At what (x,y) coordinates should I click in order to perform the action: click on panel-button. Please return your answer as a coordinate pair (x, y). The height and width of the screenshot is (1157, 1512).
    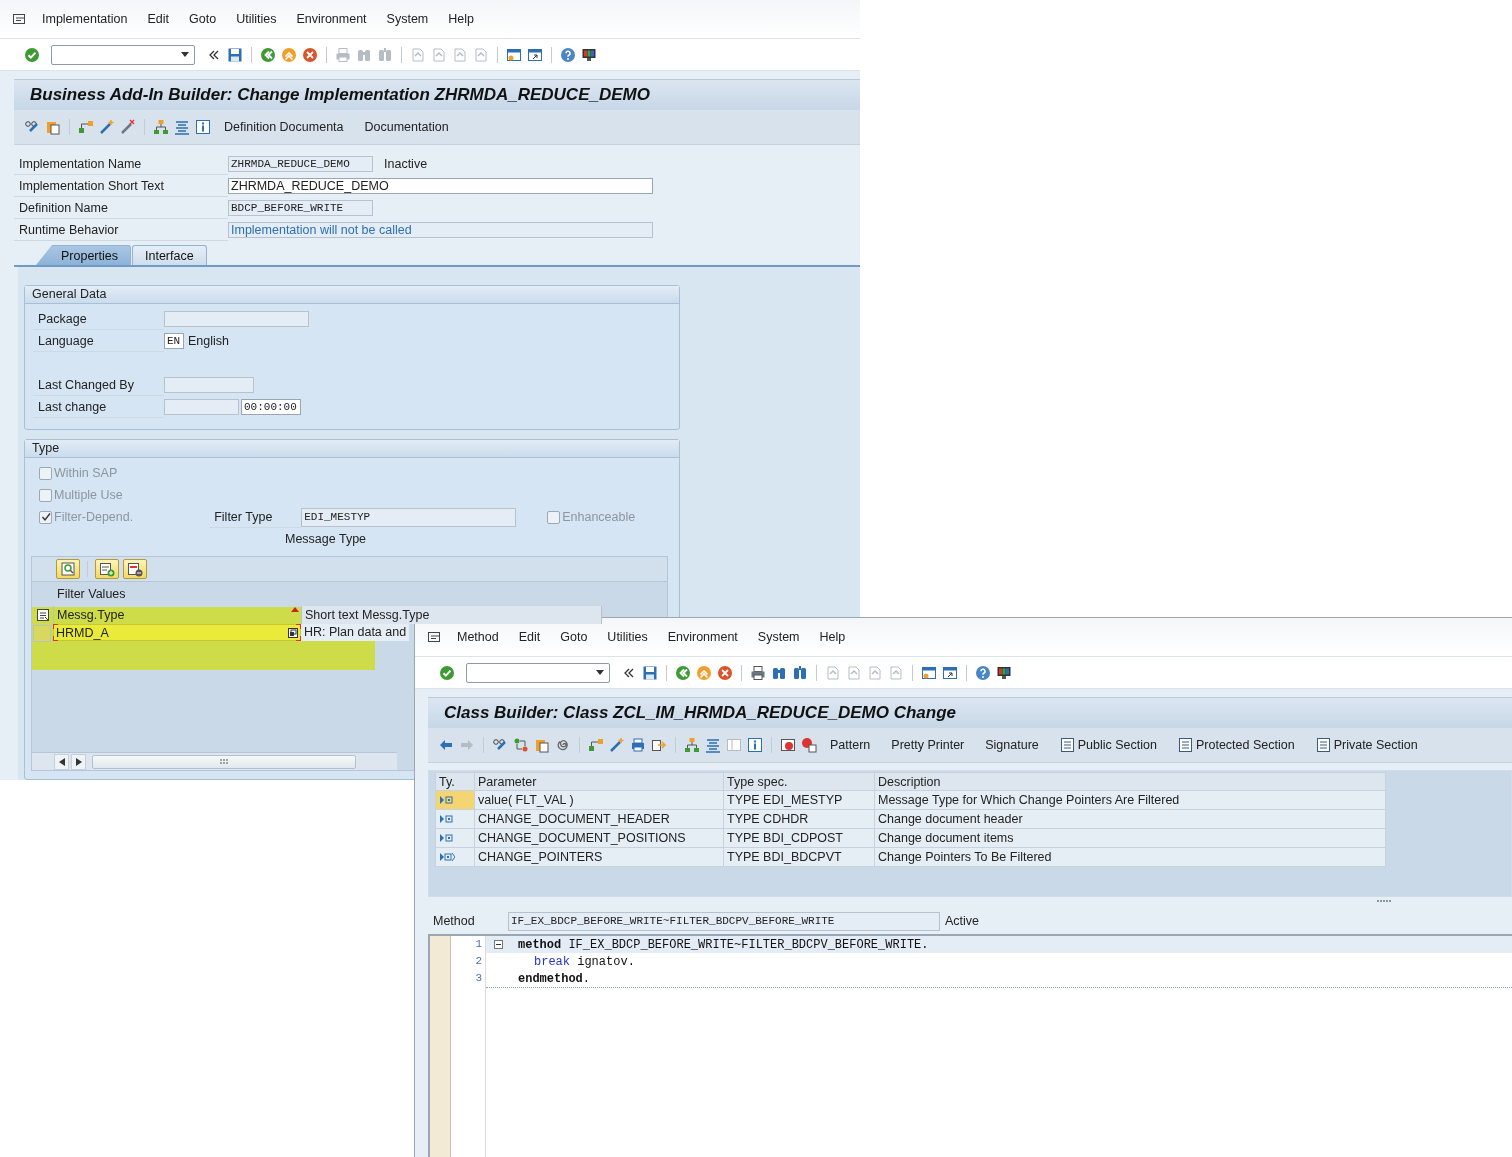
    Looking at the image, I should click on (734, 745).